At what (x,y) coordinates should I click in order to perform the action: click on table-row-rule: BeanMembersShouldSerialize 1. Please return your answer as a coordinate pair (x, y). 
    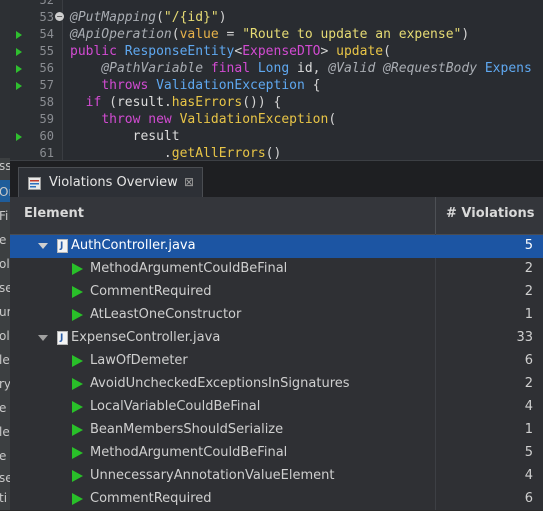
    Looking at the image, I should click on (276, 430).